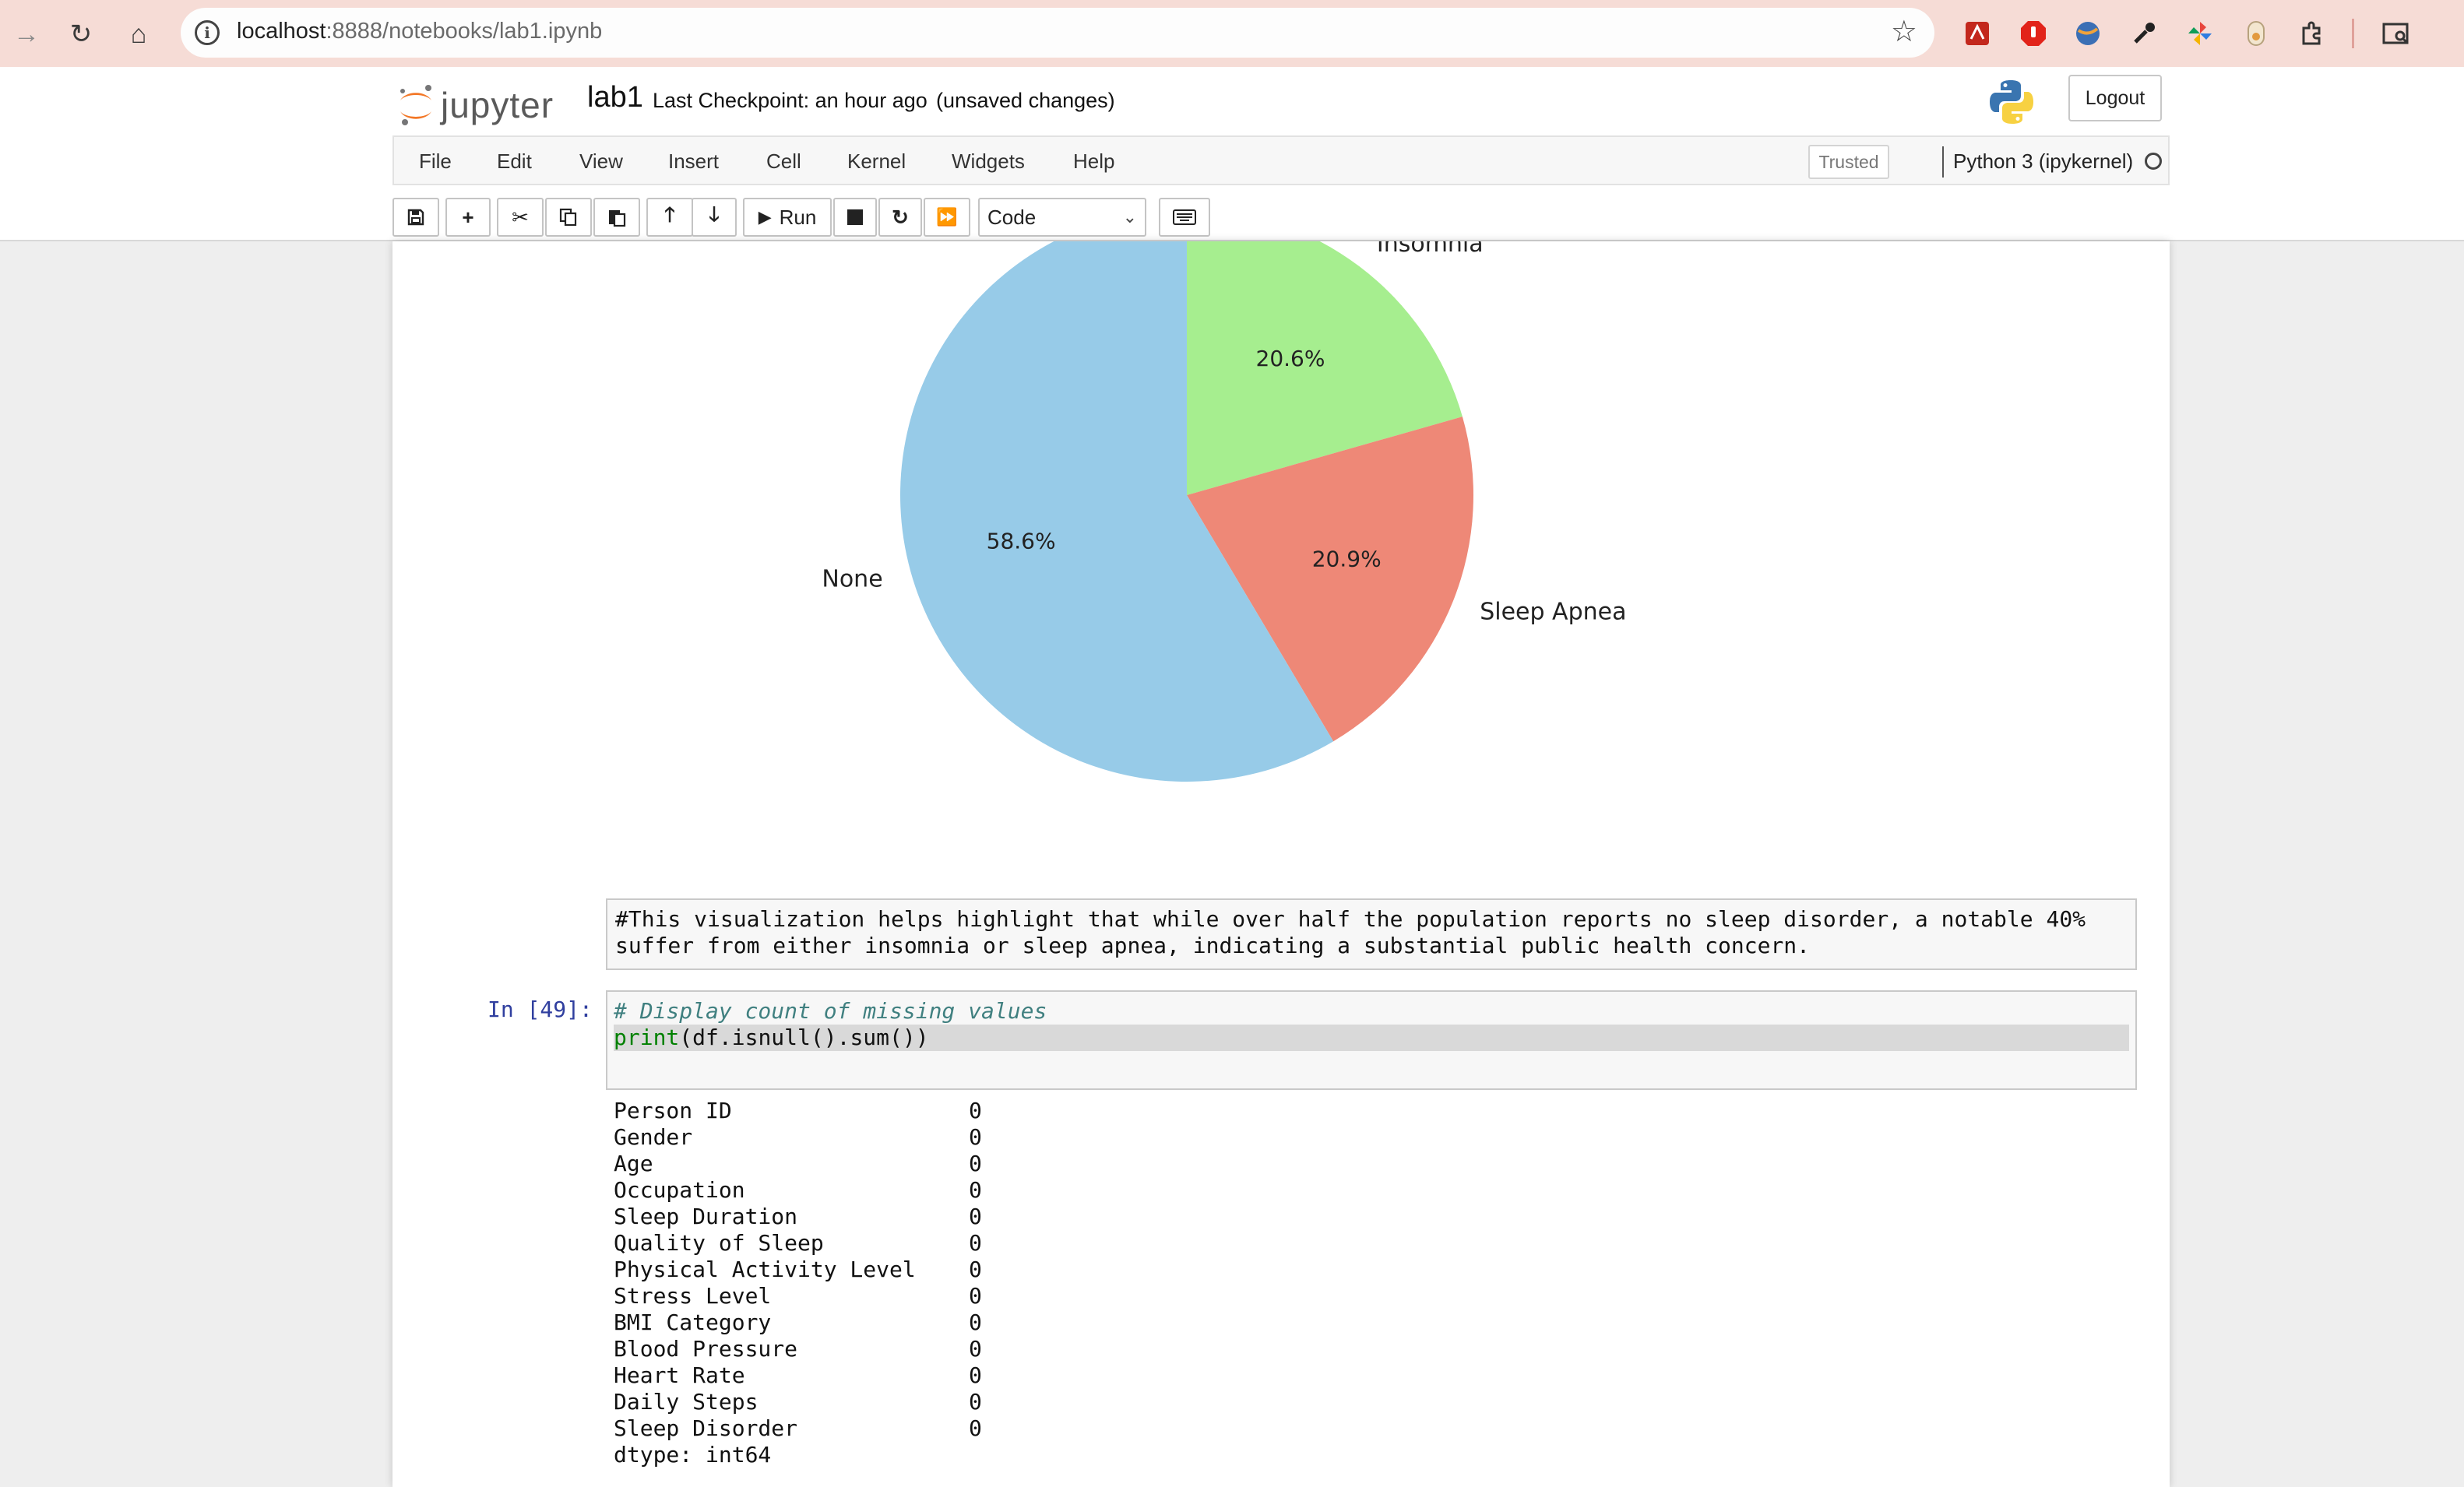  What do you see at coordinates (784, 161) in the screenshot?
I see `menu-cell: Cell` at bounding box center [784, 161].